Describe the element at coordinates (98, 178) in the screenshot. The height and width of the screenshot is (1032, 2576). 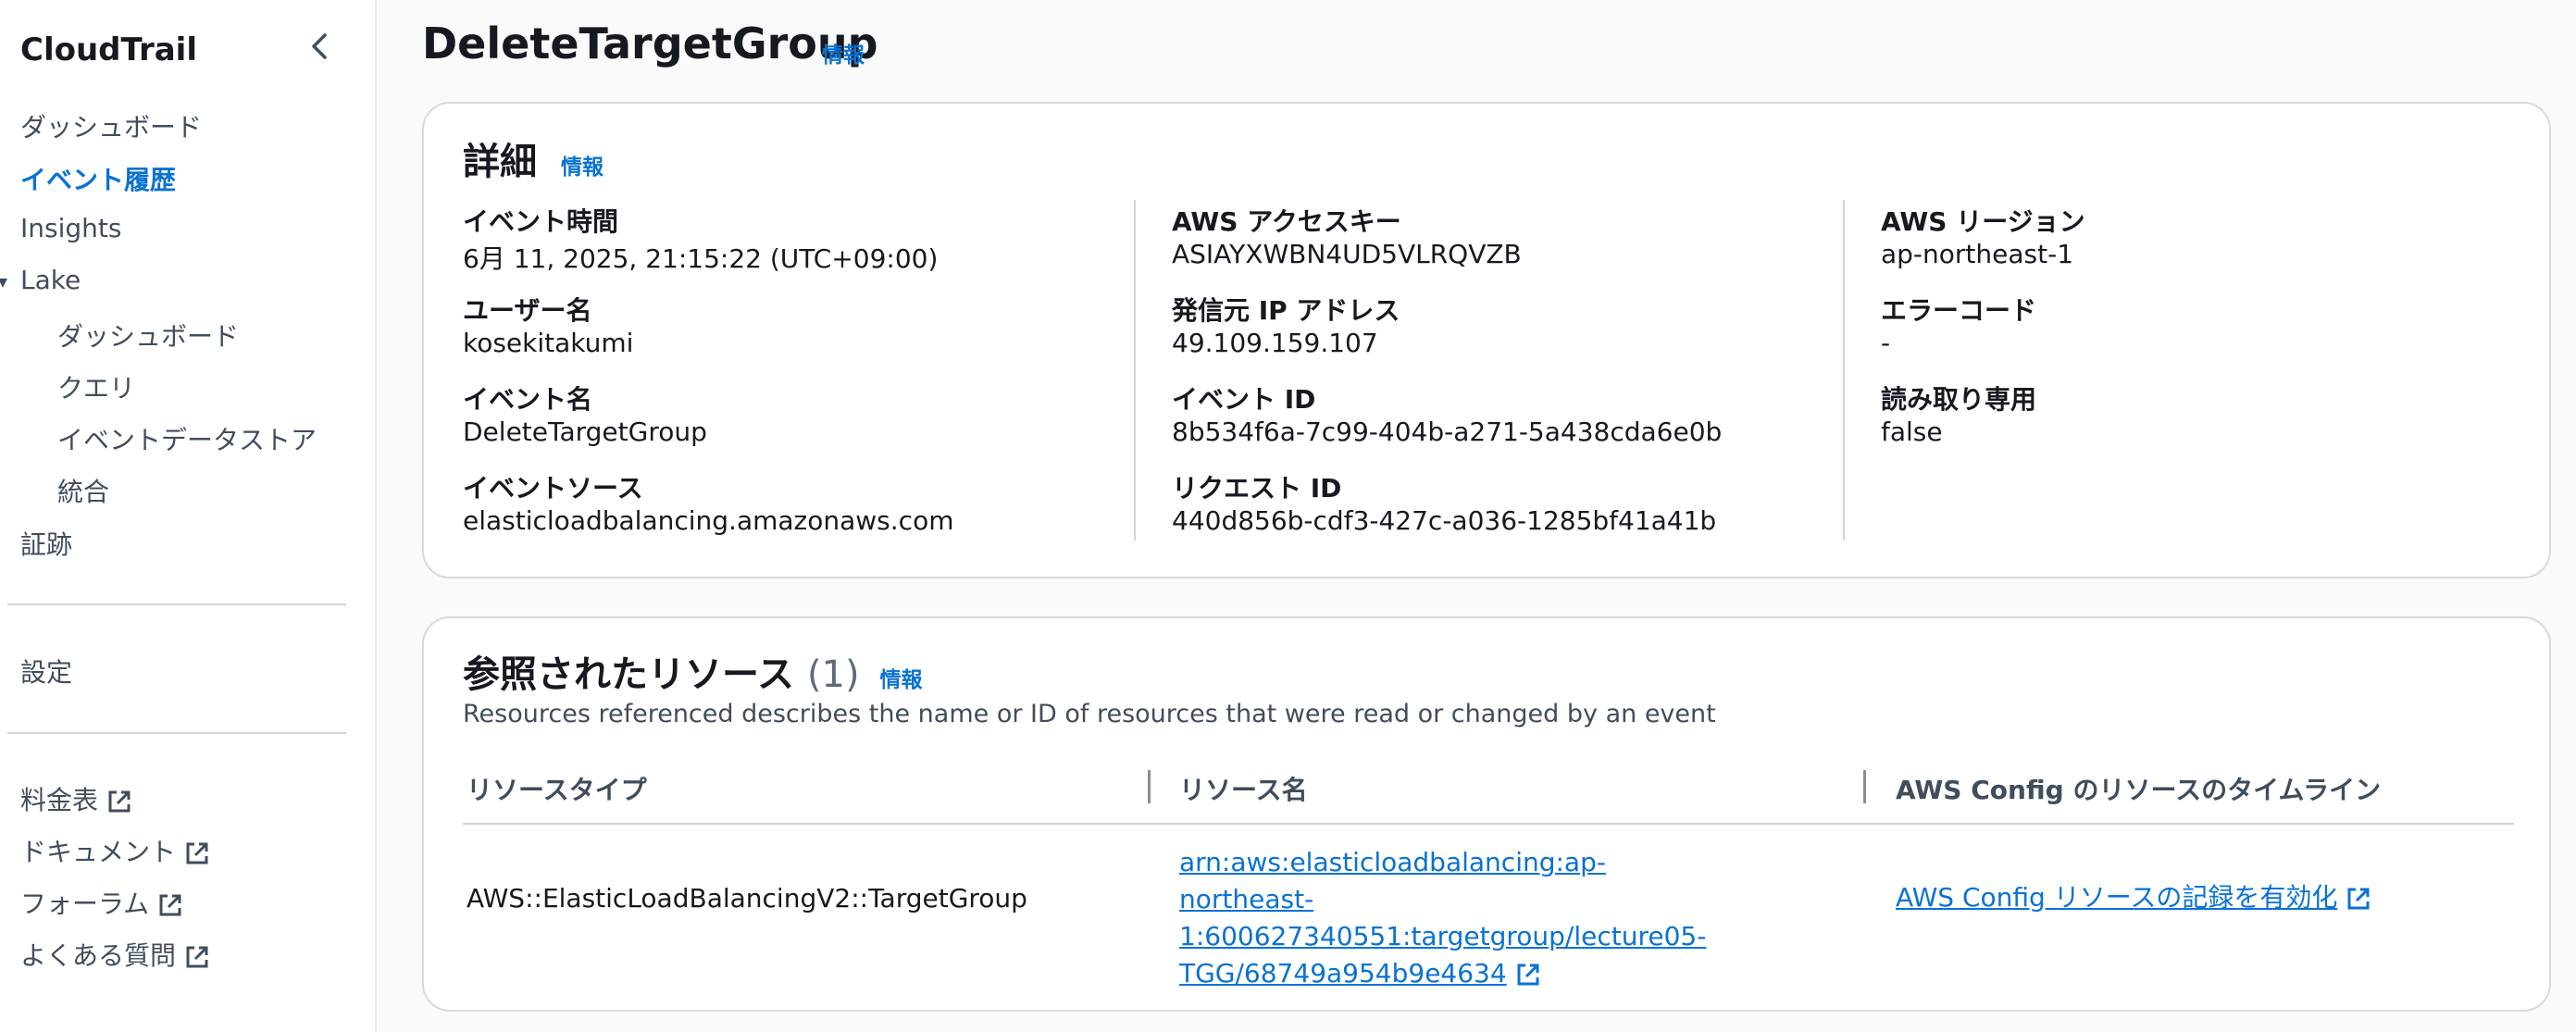
I see `sidebar-item-event-history: イベント履歴` at that location.